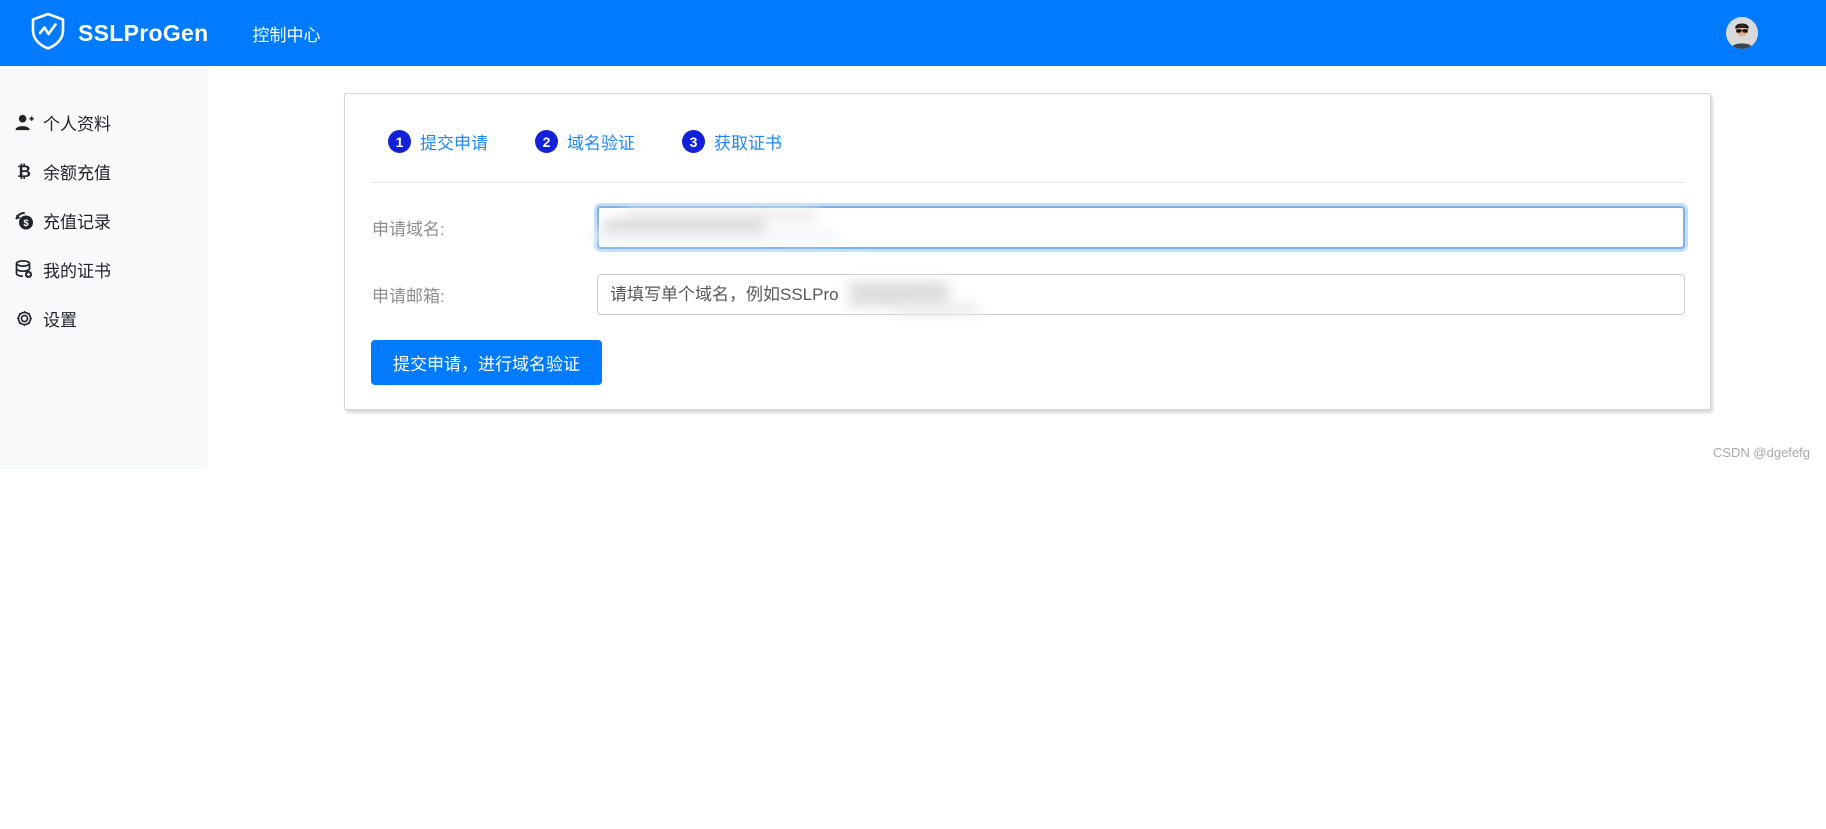  I want to click on step-domain-verification: 2 域名验证, so click(585, 141).